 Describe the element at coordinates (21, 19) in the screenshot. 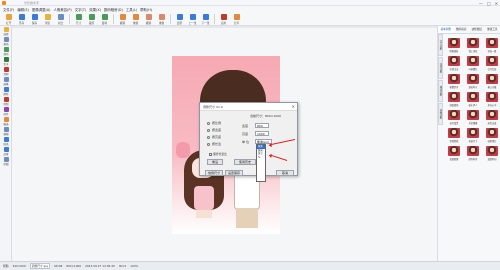

I see `toolbar-button: 另存` at that location.